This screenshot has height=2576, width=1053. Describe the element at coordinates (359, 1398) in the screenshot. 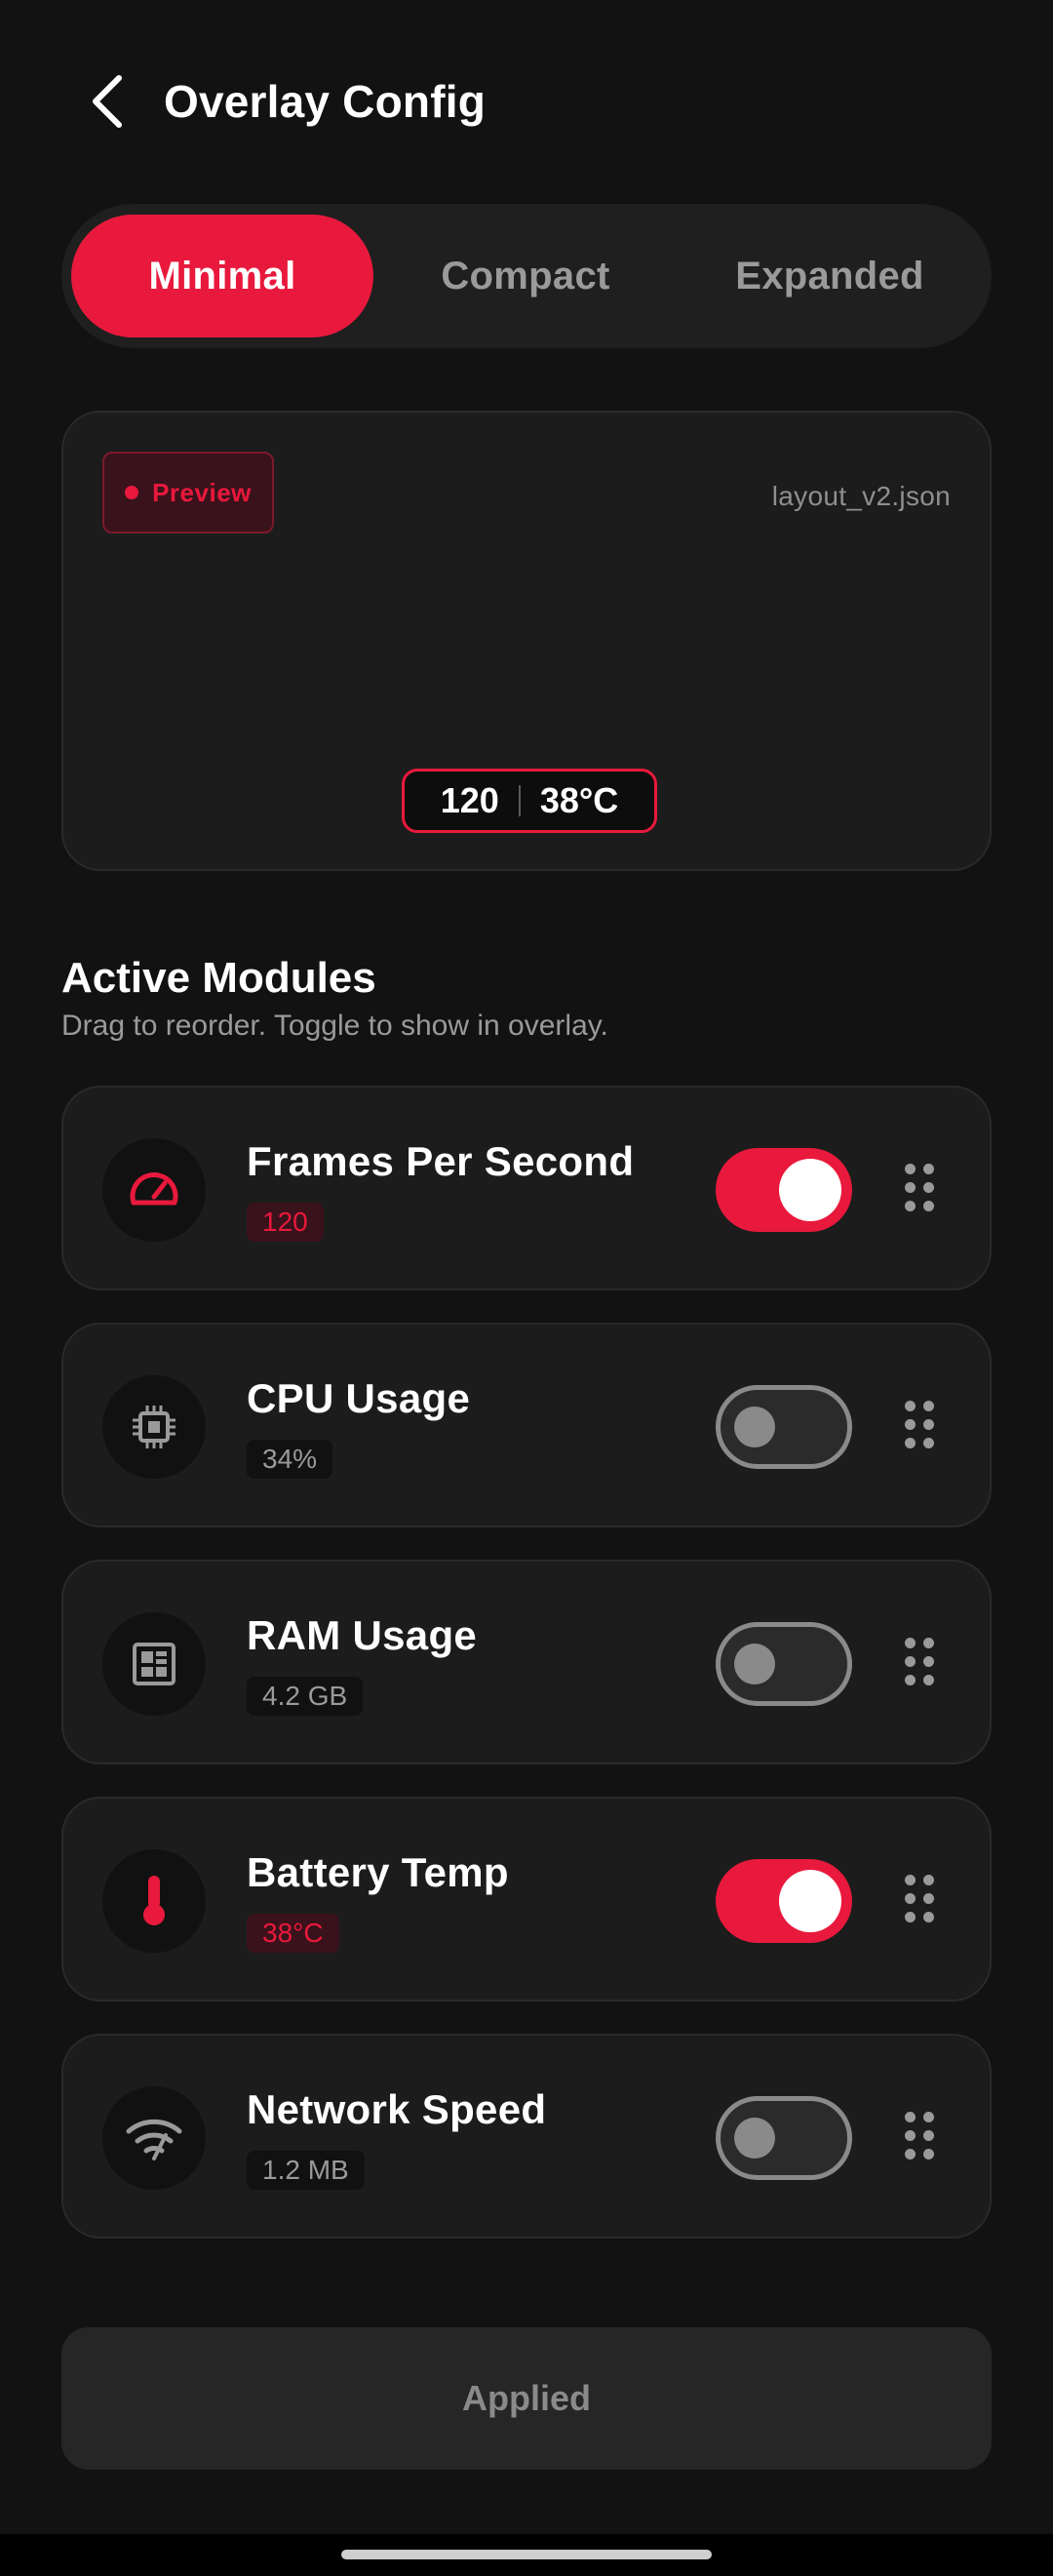

I see `module-name: CPU Usage` at that location.